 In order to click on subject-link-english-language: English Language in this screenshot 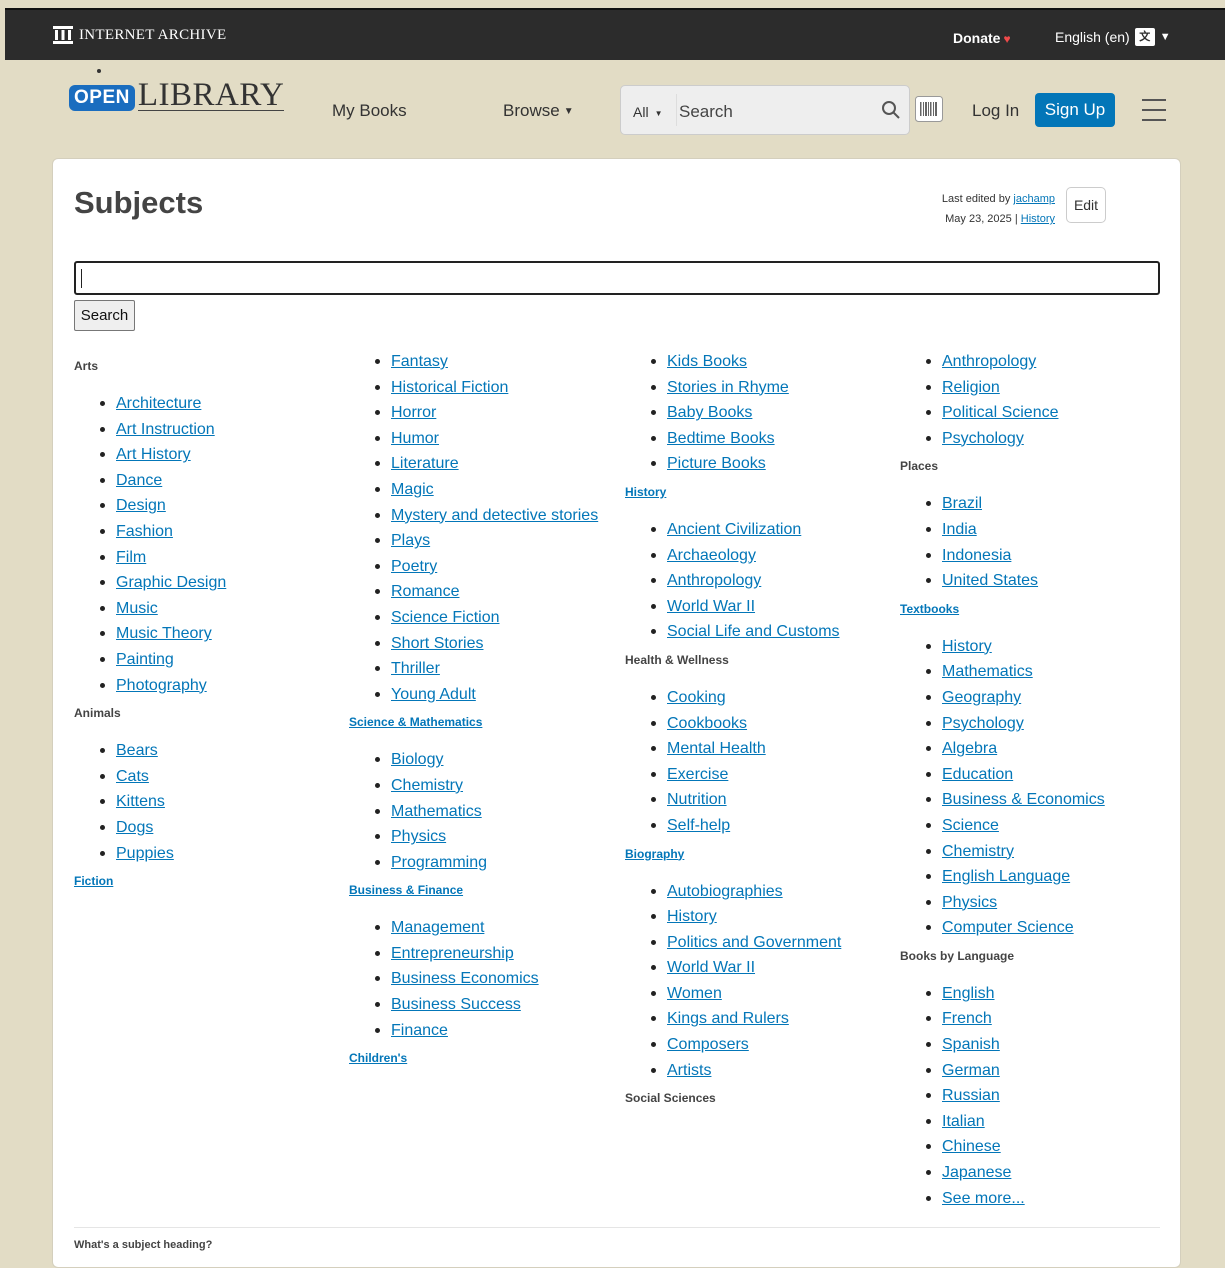, I will do `click(1006, 876)`.